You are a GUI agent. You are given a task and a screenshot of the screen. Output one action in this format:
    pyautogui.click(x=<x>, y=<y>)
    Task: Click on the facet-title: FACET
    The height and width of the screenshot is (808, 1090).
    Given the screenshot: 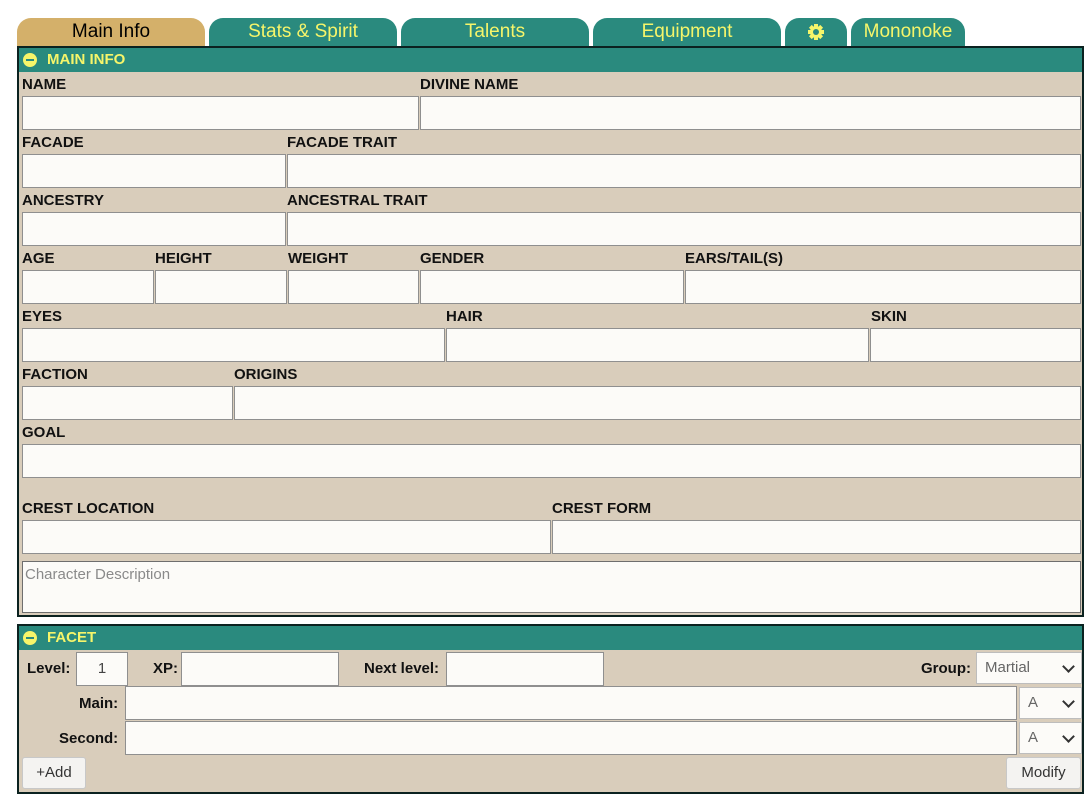 What is the action you would take?
    pyautogui.click(x=72, y=637)
    